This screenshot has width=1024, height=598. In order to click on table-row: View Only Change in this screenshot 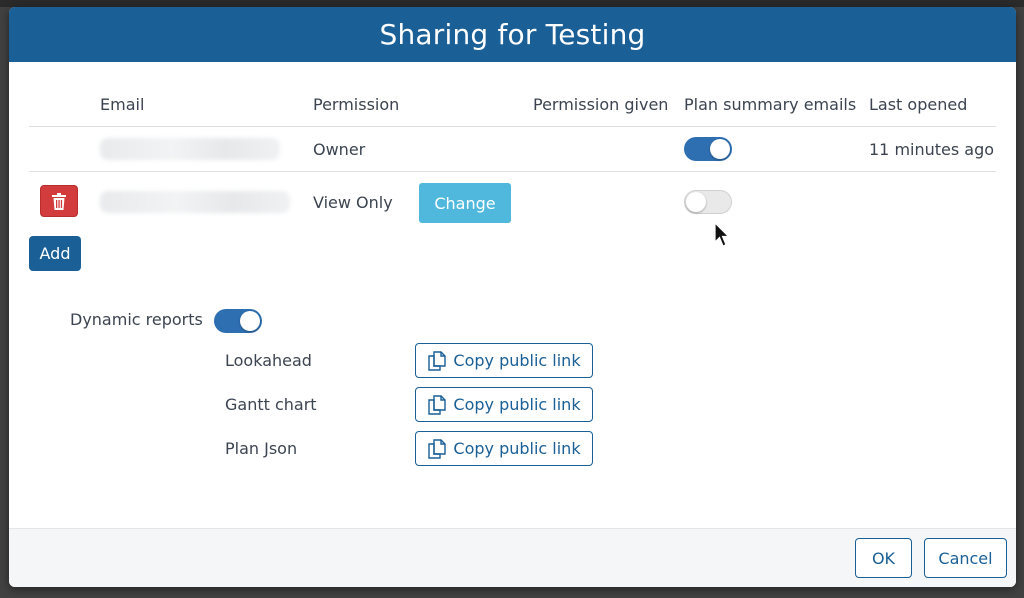, I will do `click(512, 202)`.